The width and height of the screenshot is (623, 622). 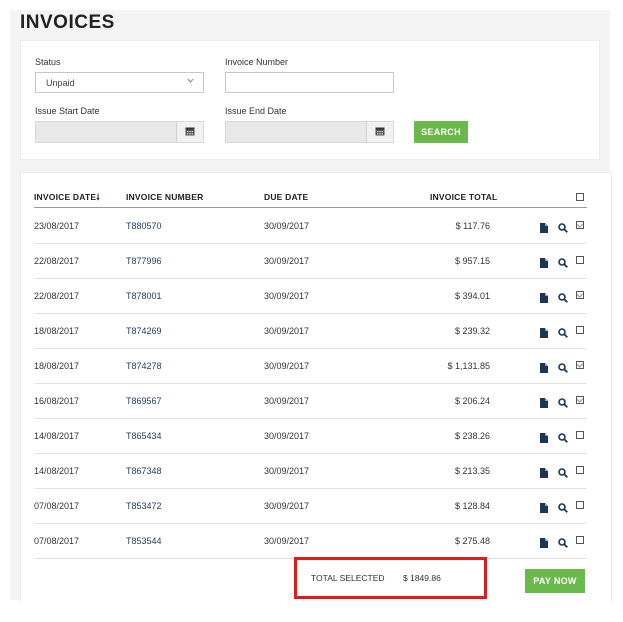 I want to click on table-row: 18/08/2017 T874269 30/09/2017 $ 239.32, so click(x=310, y=331).